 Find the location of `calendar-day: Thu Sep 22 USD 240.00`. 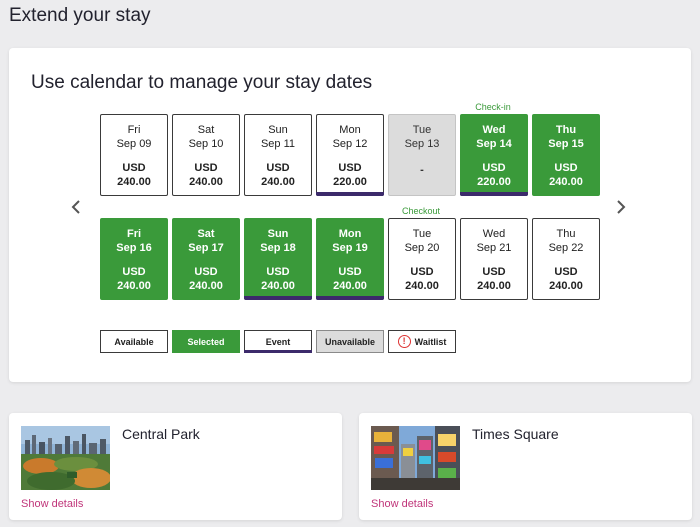

calendar-day: Thu Sep 22 USD 240.00 is located at coordinates (566, 259).